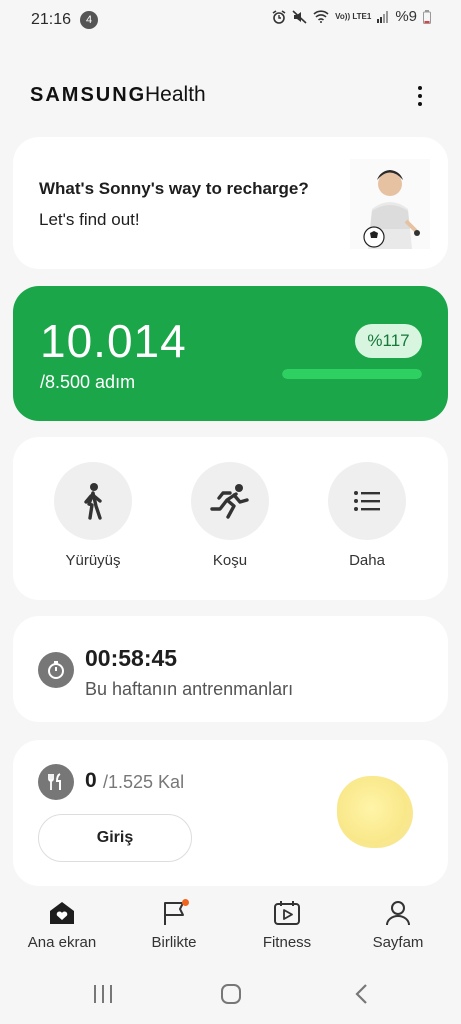  Describe the element at coordinates (230, 353) in the screenshot. I see `steps-card: 10.014 /8.500 adım %117` at that location.